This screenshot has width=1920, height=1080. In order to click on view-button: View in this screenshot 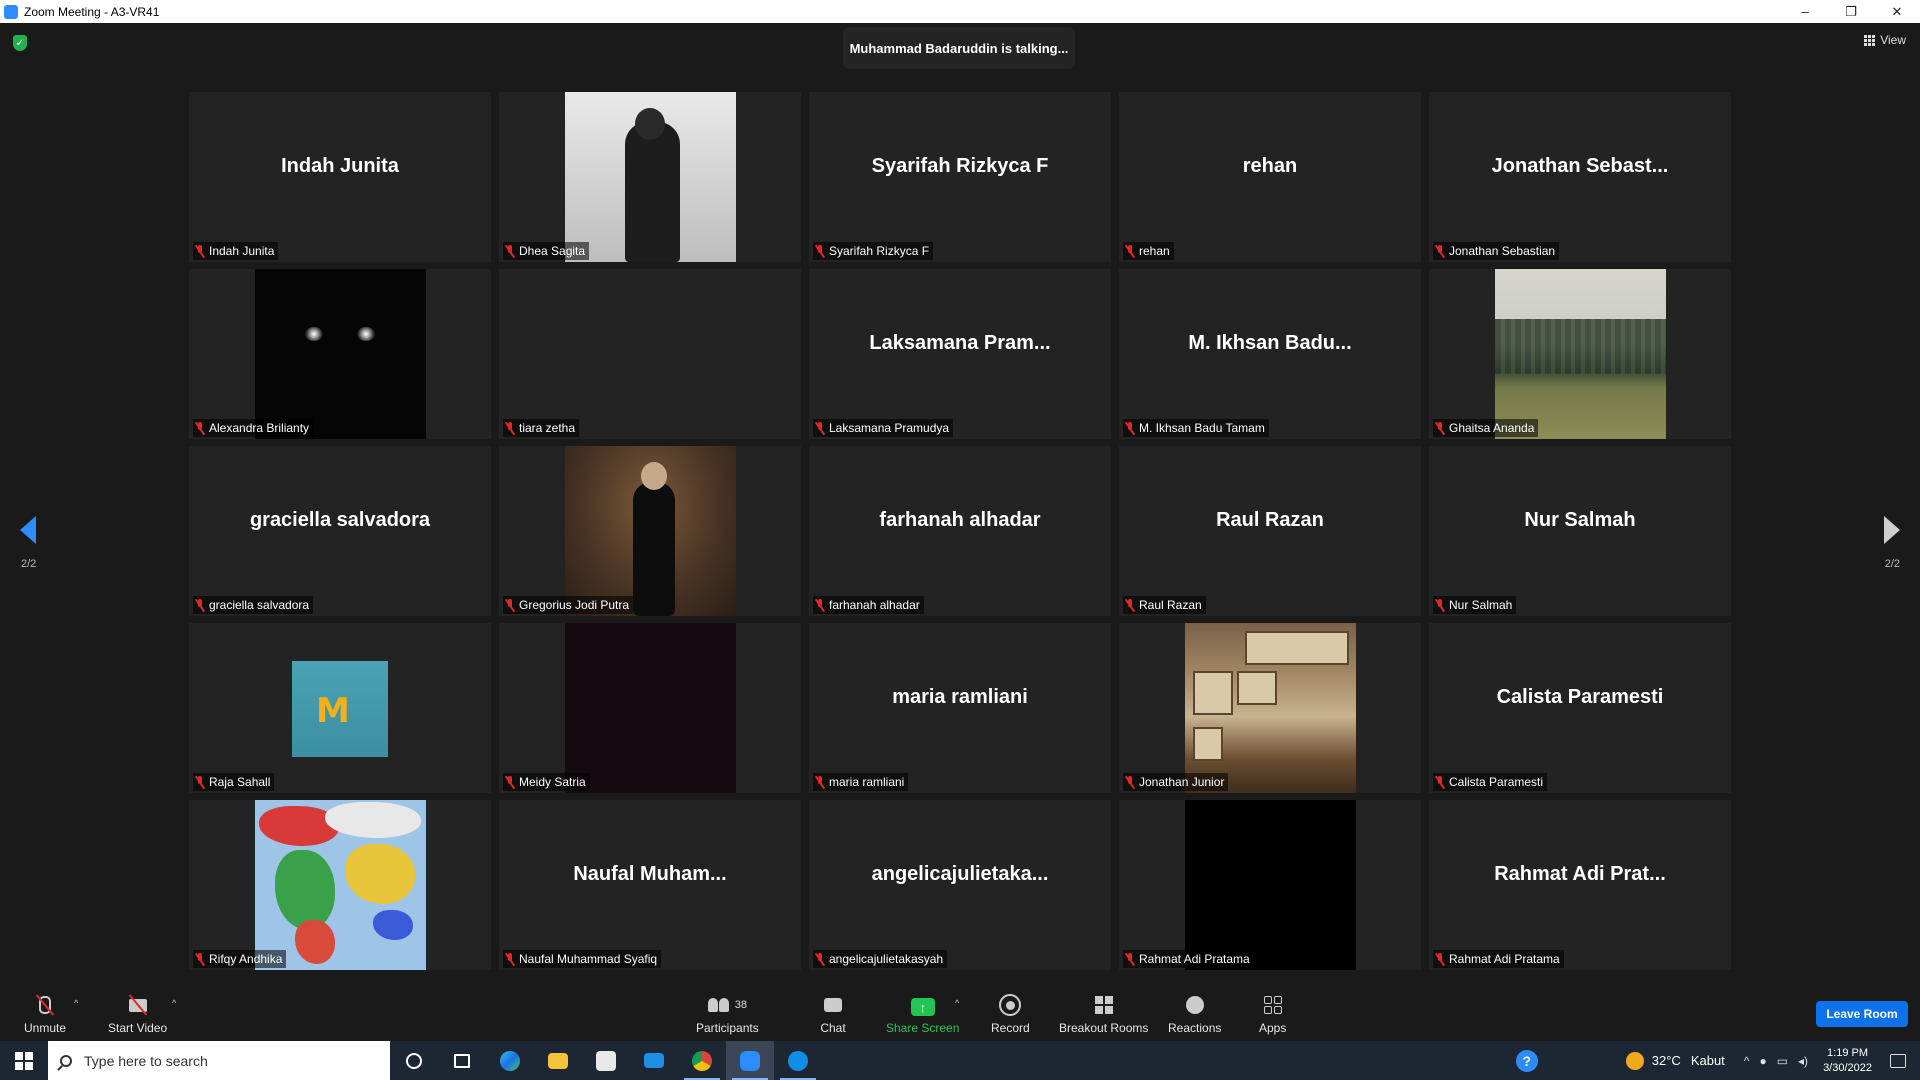, I will do `click(1885, 40)`.